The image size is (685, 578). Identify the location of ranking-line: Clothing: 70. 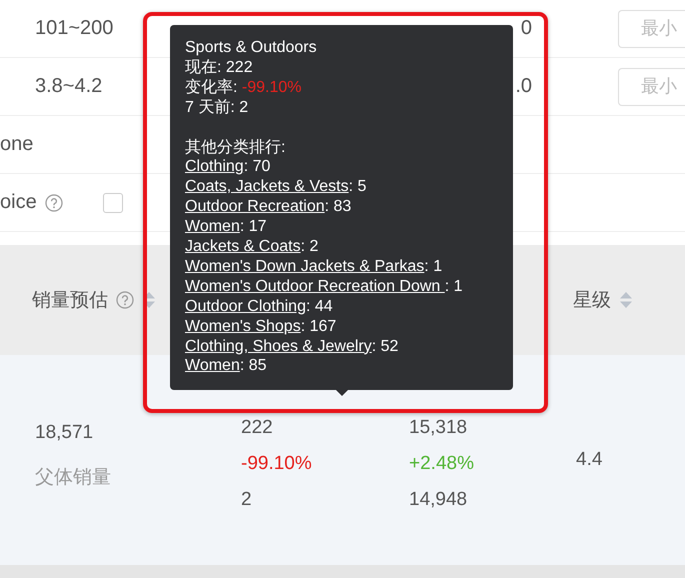
(228, 167).